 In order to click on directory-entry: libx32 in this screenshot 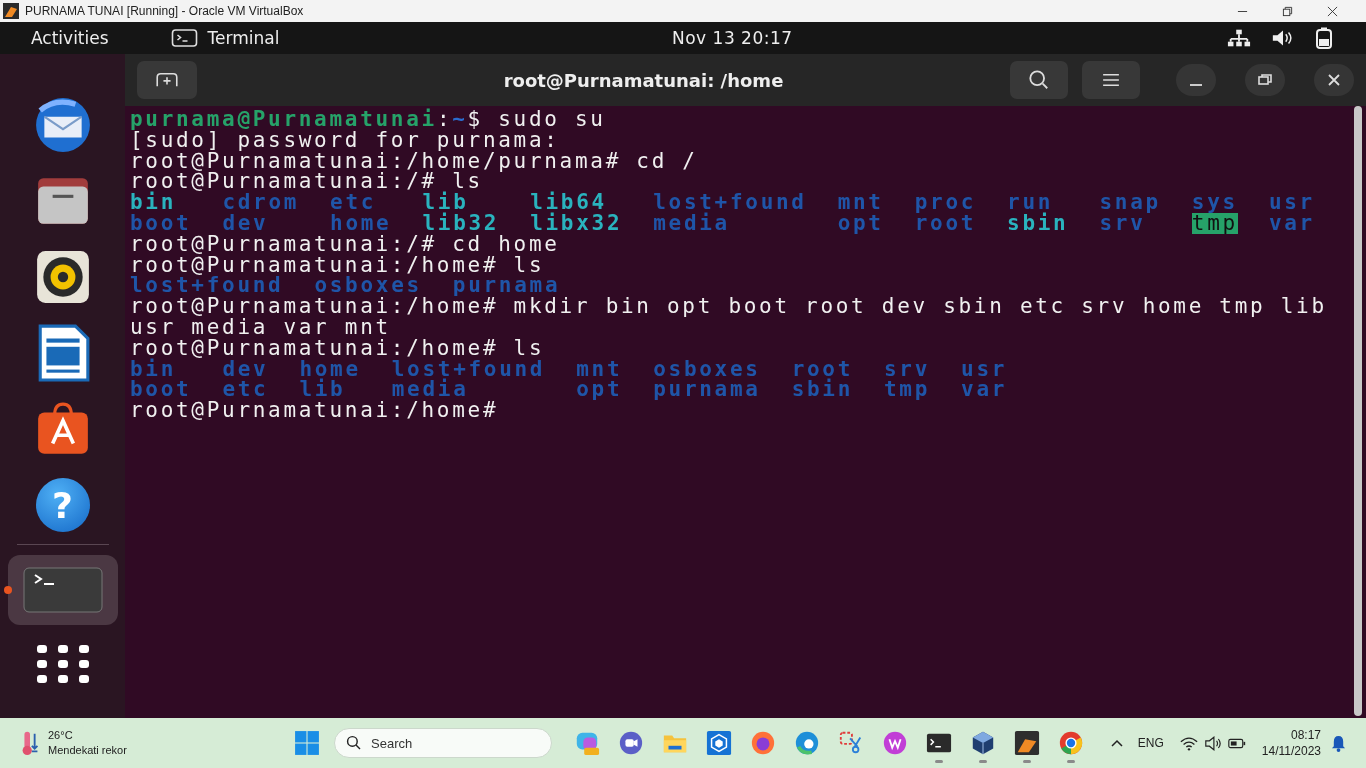, I will do `click(576, 223)`.